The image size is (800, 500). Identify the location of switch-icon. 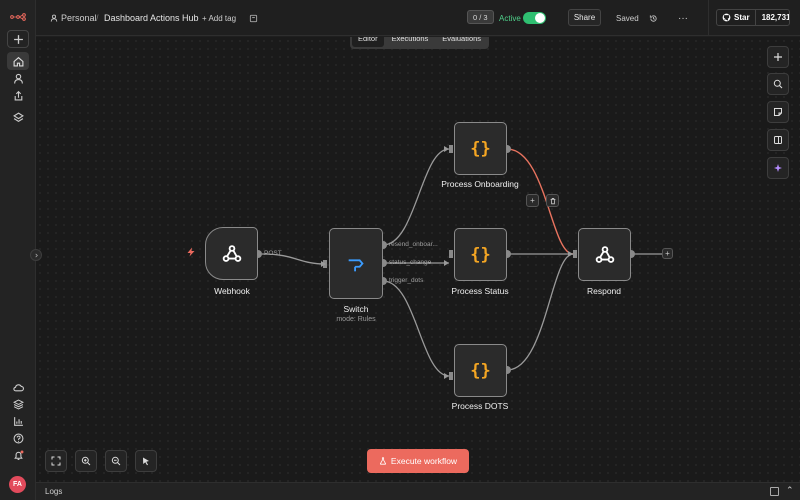
(356, 264).